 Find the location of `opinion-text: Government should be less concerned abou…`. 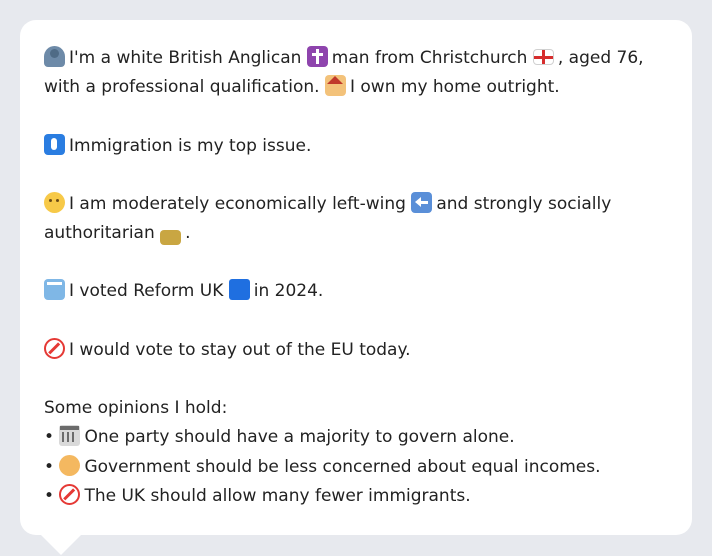

opinion-text: Government should be less concerned abou… is located at coordinates (342, 466).